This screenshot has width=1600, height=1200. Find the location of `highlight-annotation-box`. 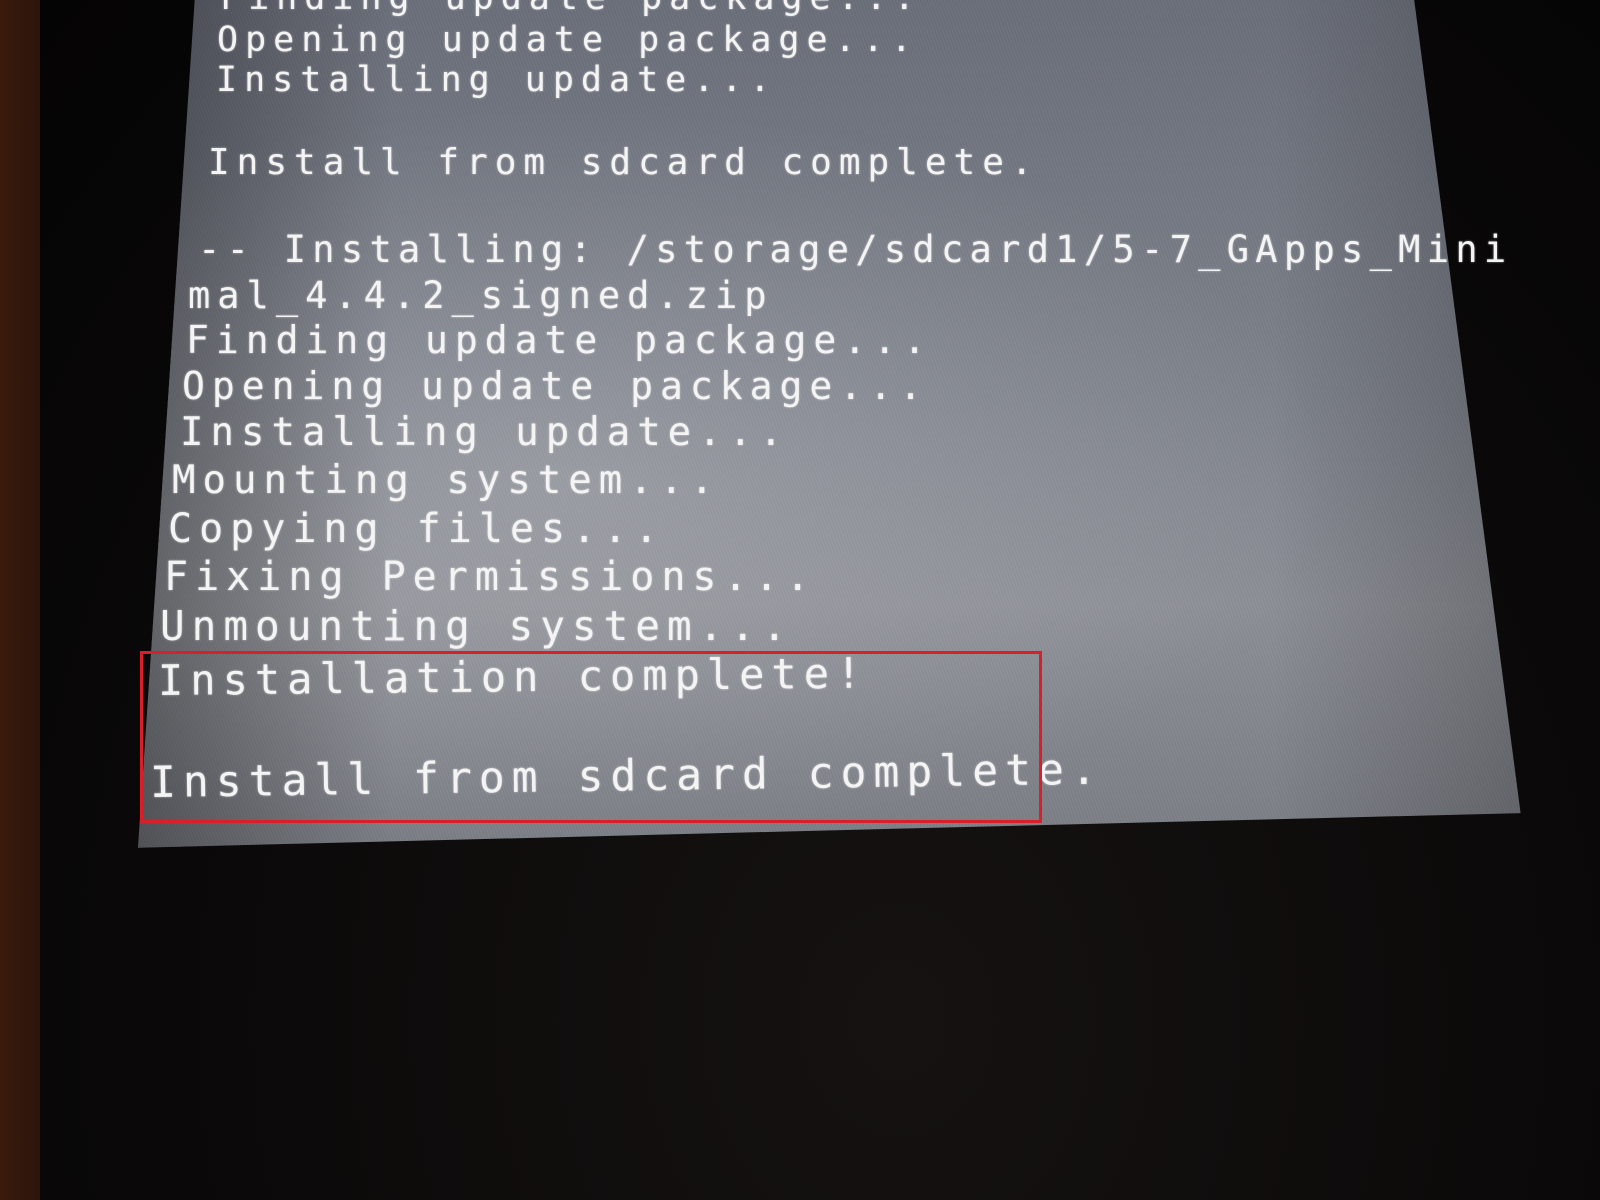

highlight-annotation-box is located at coordinates (591, 737).